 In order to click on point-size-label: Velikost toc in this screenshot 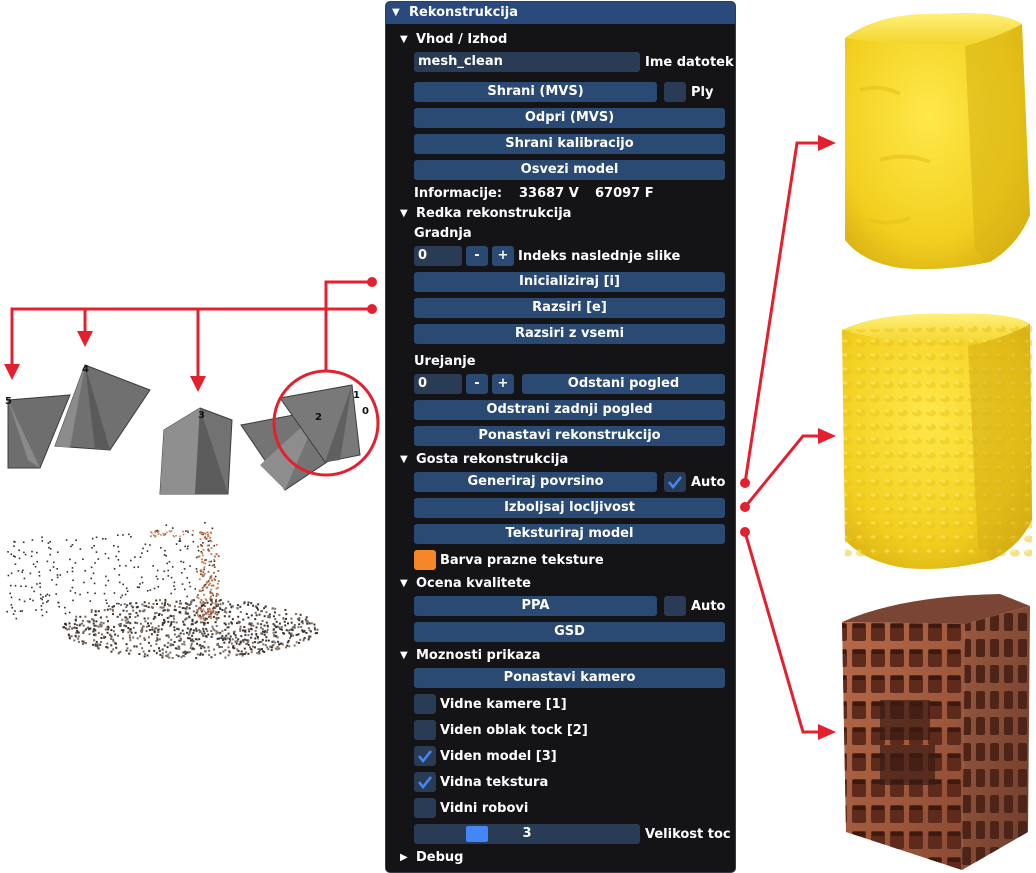, I will do `click(688, 834)`.